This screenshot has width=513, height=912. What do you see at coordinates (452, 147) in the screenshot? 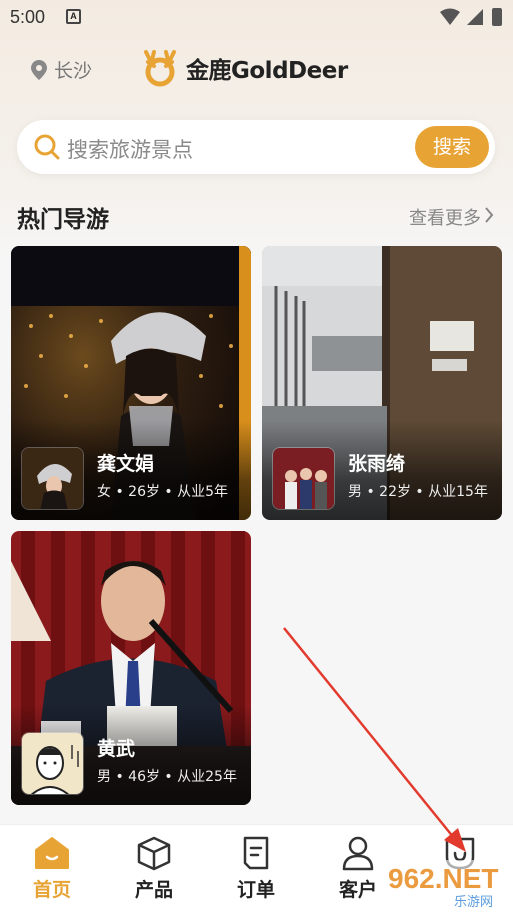
I see `search-button: 搜索` at bounding box center [452, 147].